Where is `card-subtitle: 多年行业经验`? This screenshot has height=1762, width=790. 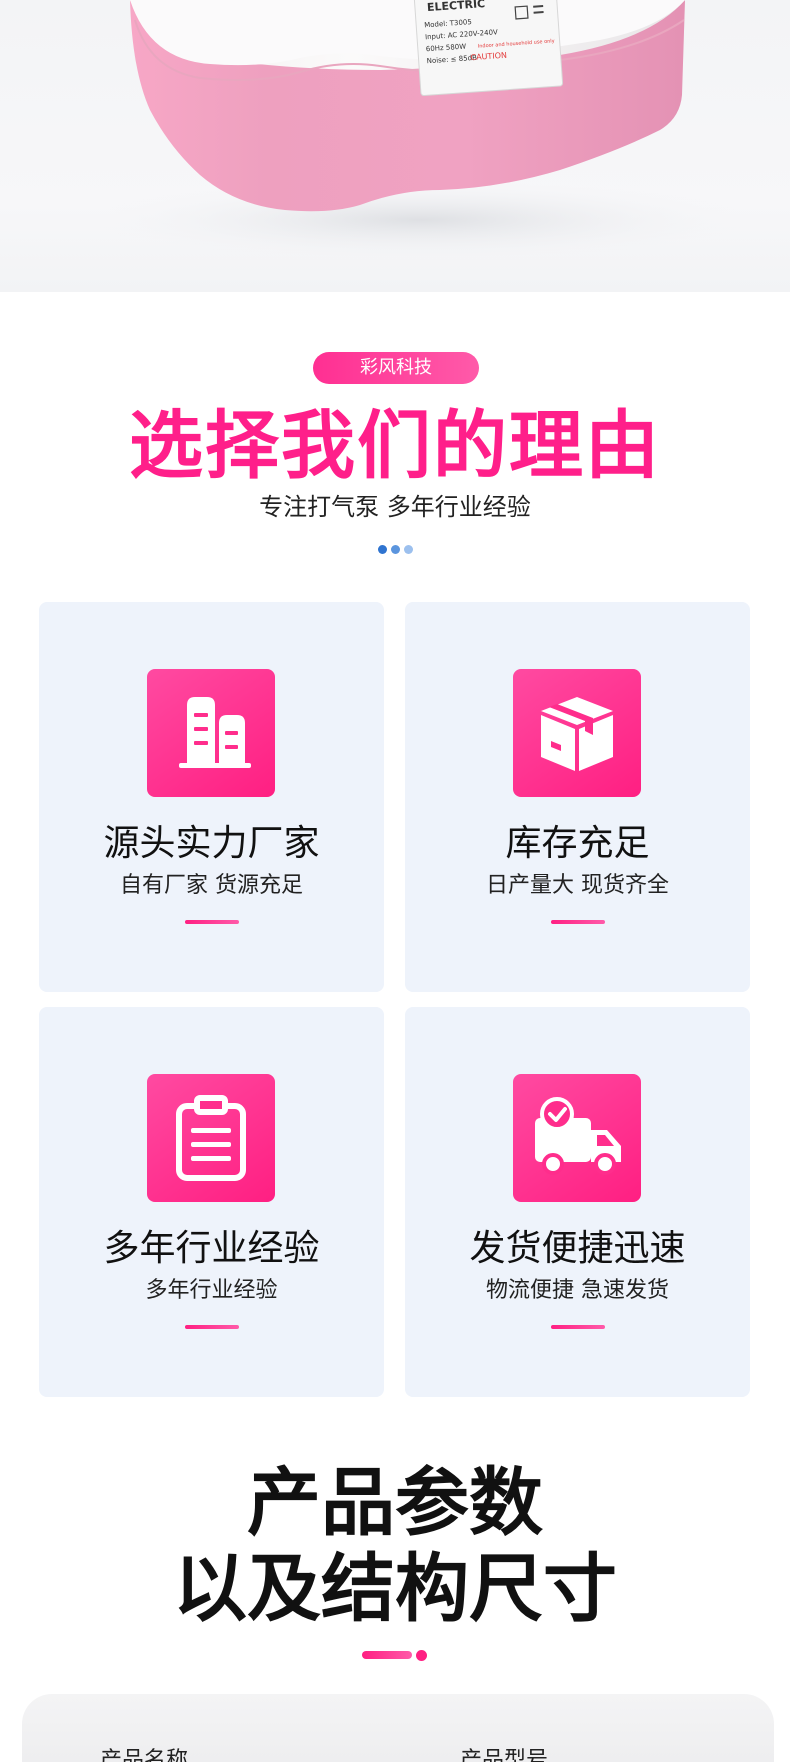
card-subtitle: 多年行业经验 is located at coordinates (211, 1290).